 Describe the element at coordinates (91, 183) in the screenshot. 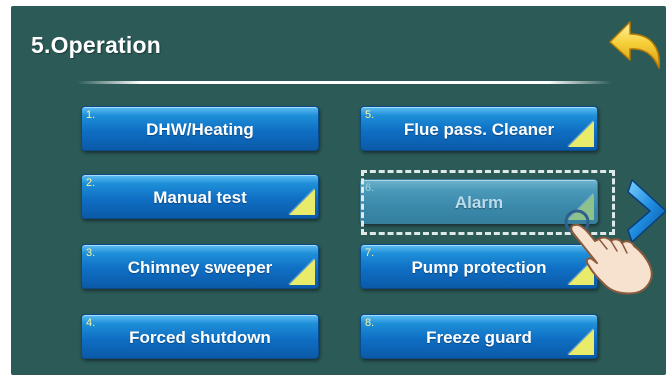

I see `menu-number: 2.` at that location.